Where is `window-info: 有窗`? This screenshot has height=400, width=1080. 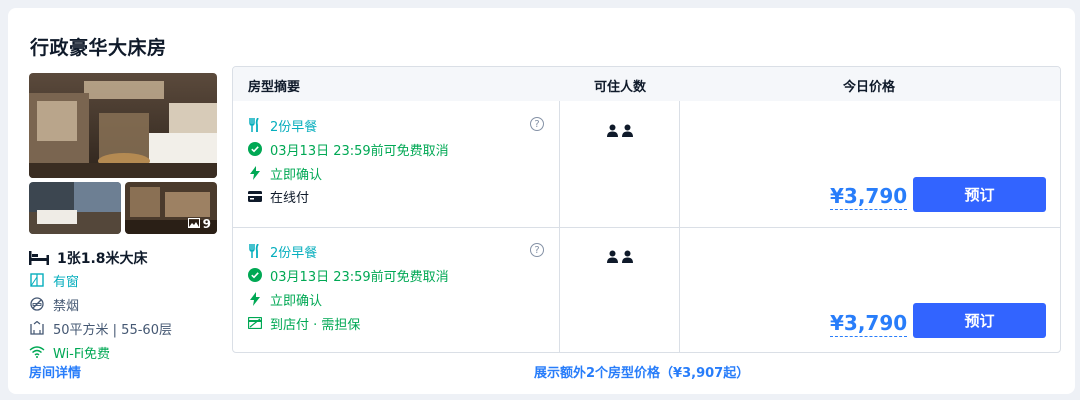 window-info: 有窗 is located at coordinates (54, 280).